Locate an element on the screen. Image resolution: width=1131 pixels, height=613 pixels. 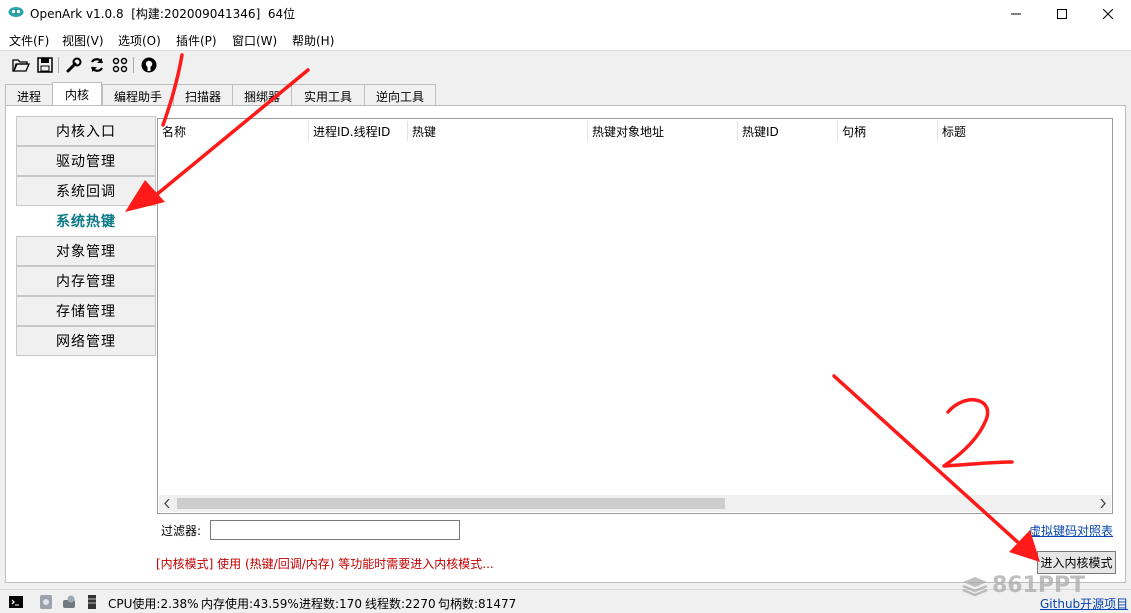
sidebar-item-object-manager: 对象管理 is located at coordinates (86, 251).